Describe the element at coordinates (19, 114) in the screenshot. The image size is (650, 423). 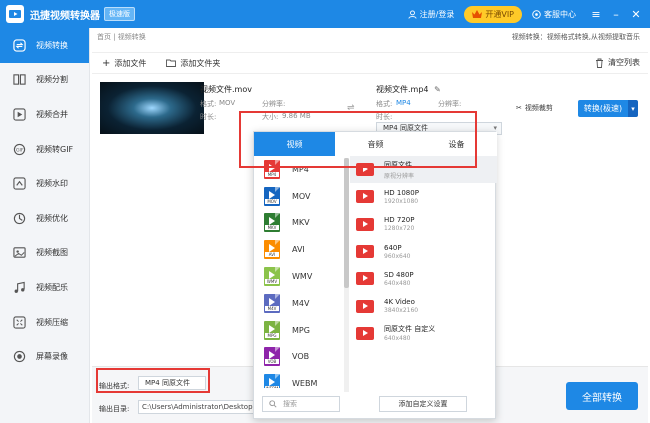
I see `merge-icon` at that location.